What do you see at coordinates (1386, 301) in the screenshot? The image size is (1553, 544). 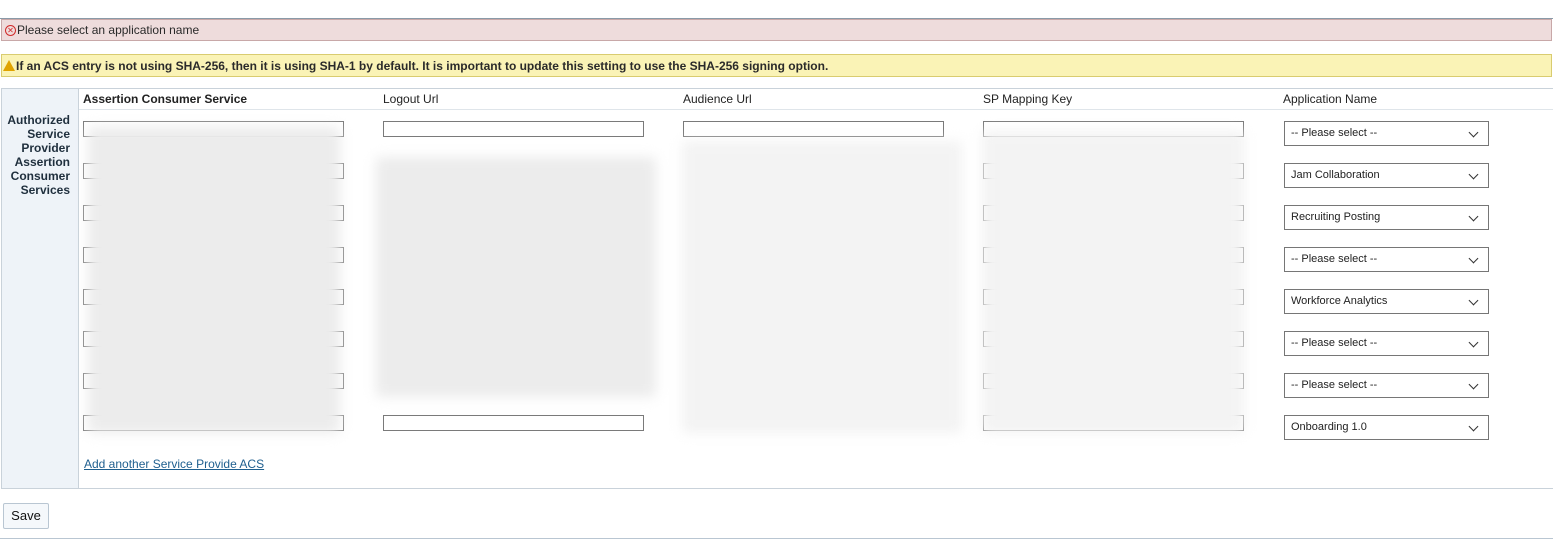 I see `application-select: Workforce Analytics` at bounding box center [1386, 301].